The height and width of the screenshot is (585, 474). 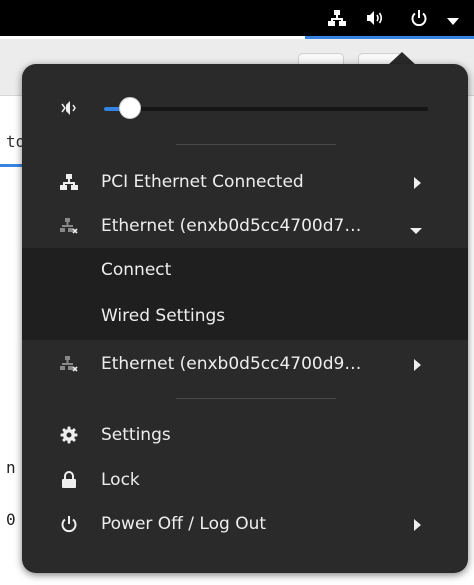 I want to click on settings-label: Settings, so click(x=136, y=435).